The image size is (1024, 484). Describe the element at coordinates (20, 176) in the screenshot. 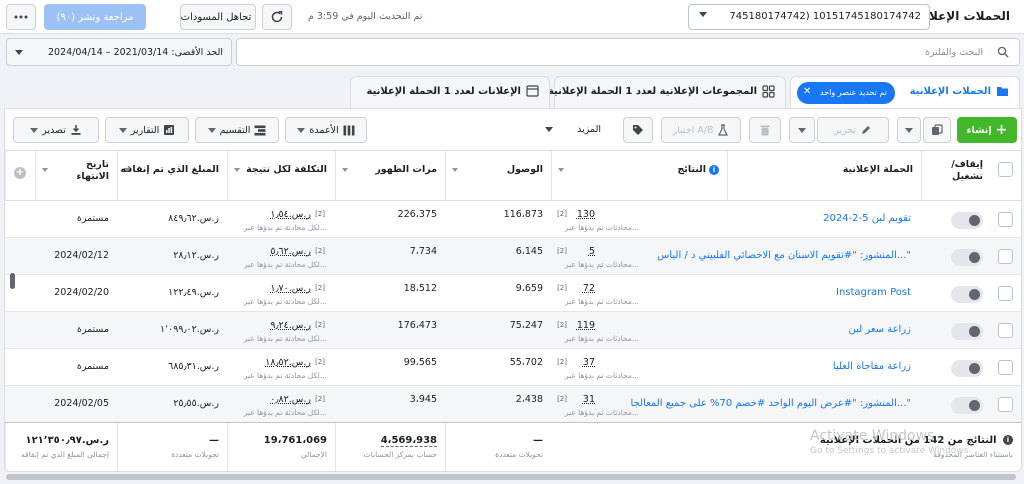

I see `add-column-button: +` at that location.